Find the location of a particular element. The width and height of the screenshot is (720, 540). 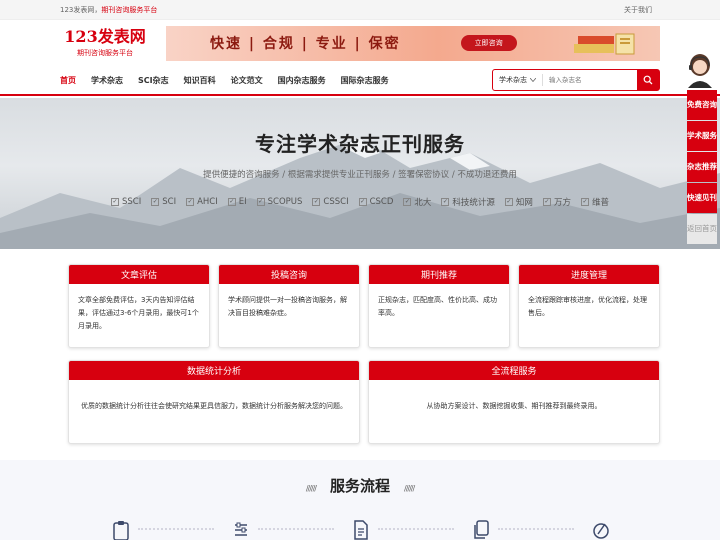

card-title: 文章评估 is located at coordinates (139, 274).